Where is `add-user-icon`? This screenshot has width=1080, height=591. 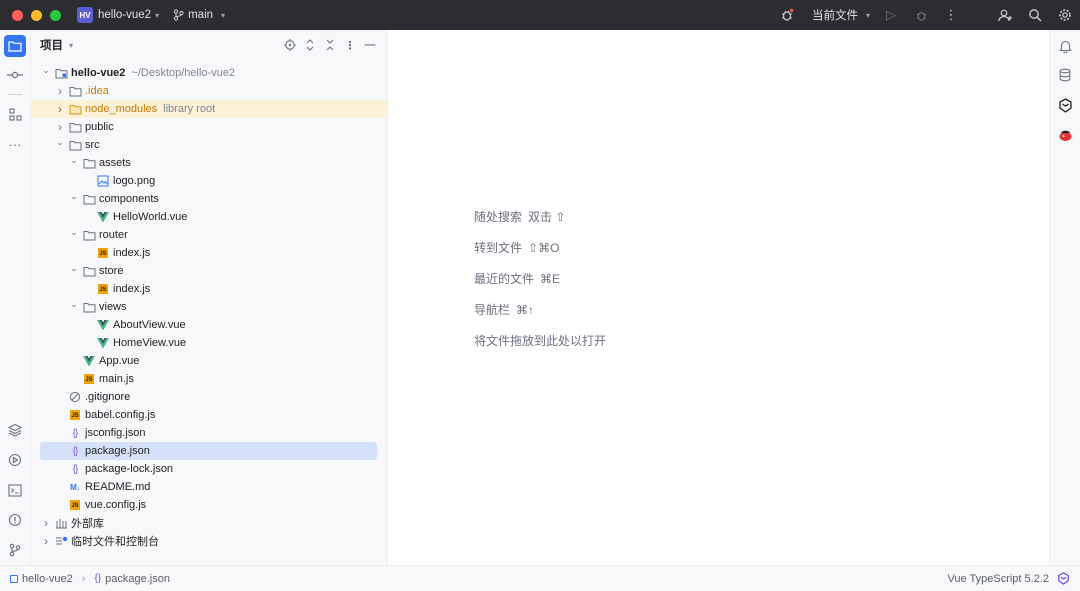 add-user-icon is located at coordinates (1005, 15).